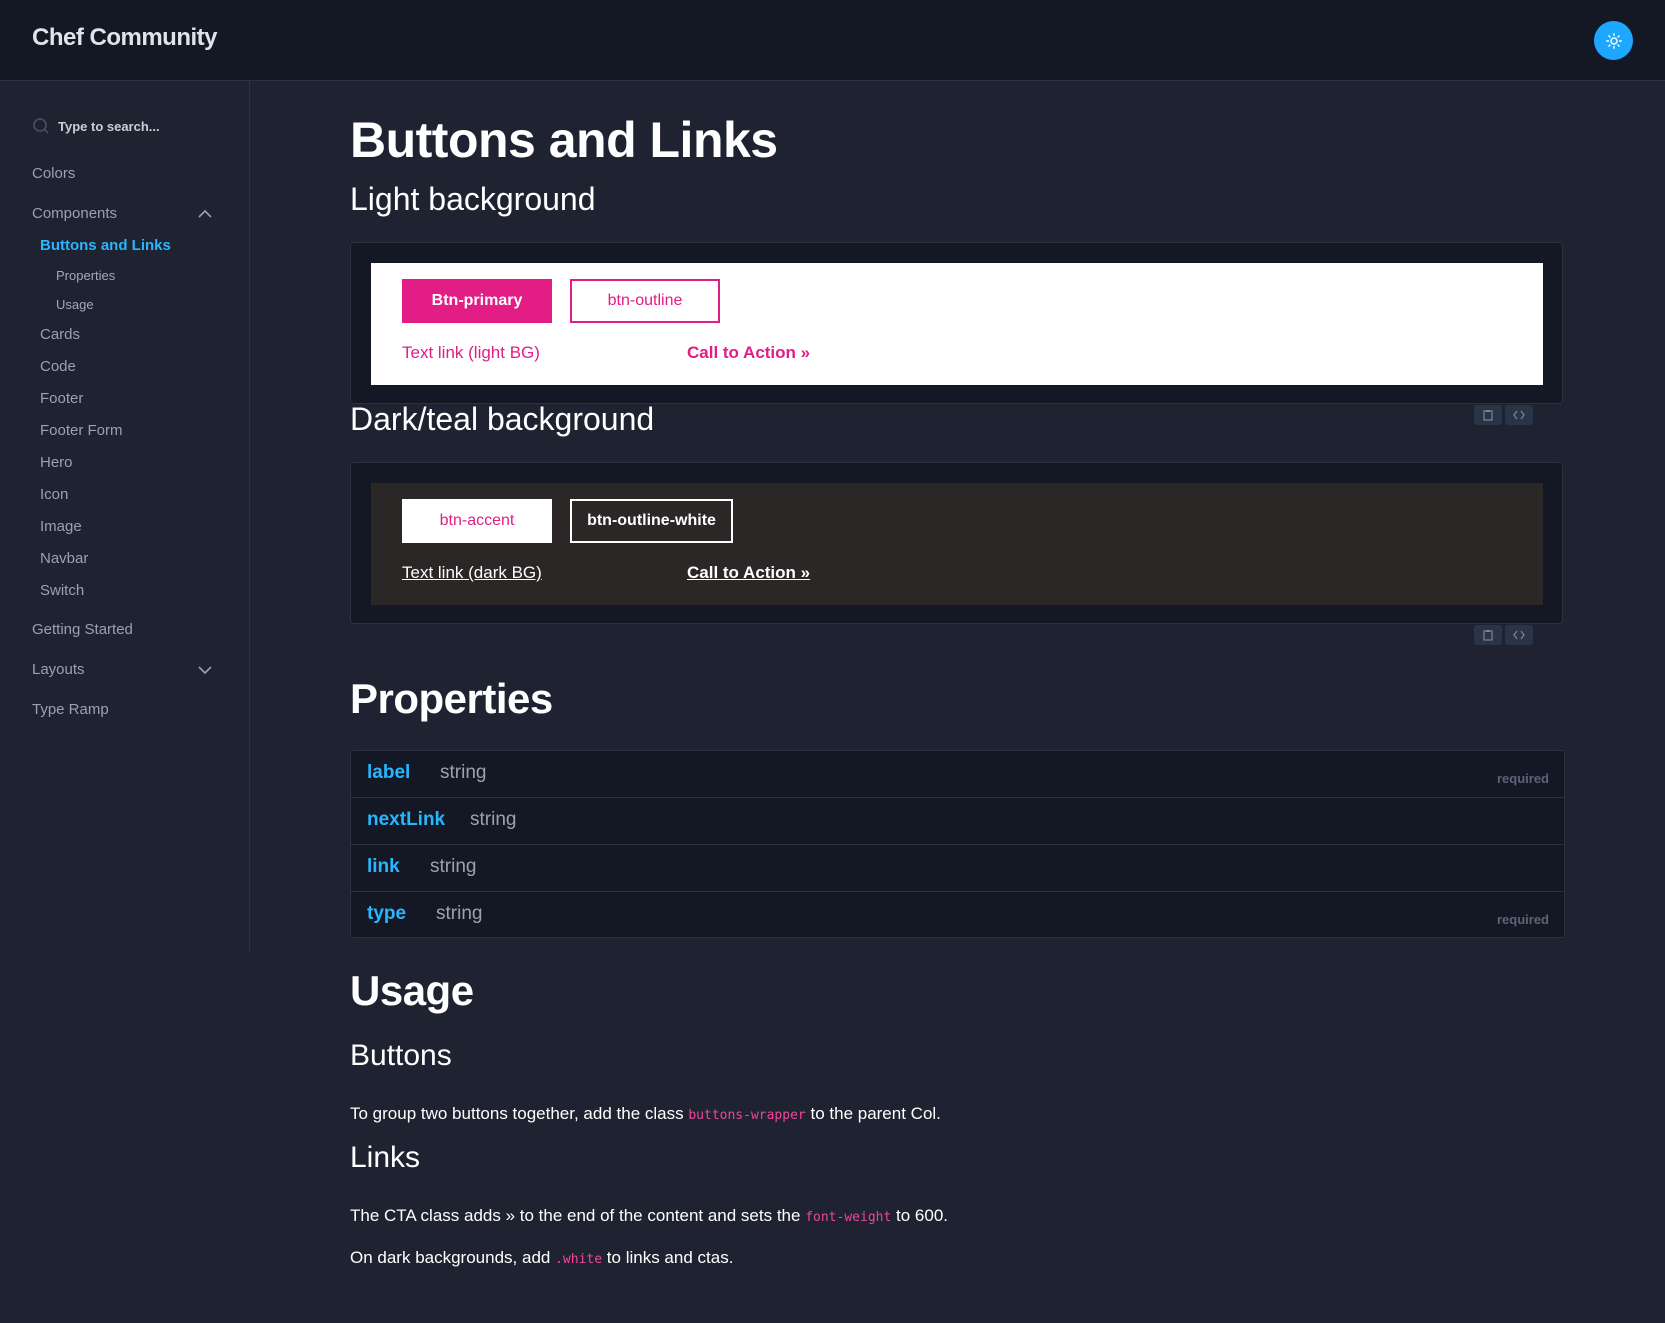 This screenshot has height=1323, width=1665. Describe the element at coordinates (957, 915) in the screenshot. I see `table-row: type string required` at that location.